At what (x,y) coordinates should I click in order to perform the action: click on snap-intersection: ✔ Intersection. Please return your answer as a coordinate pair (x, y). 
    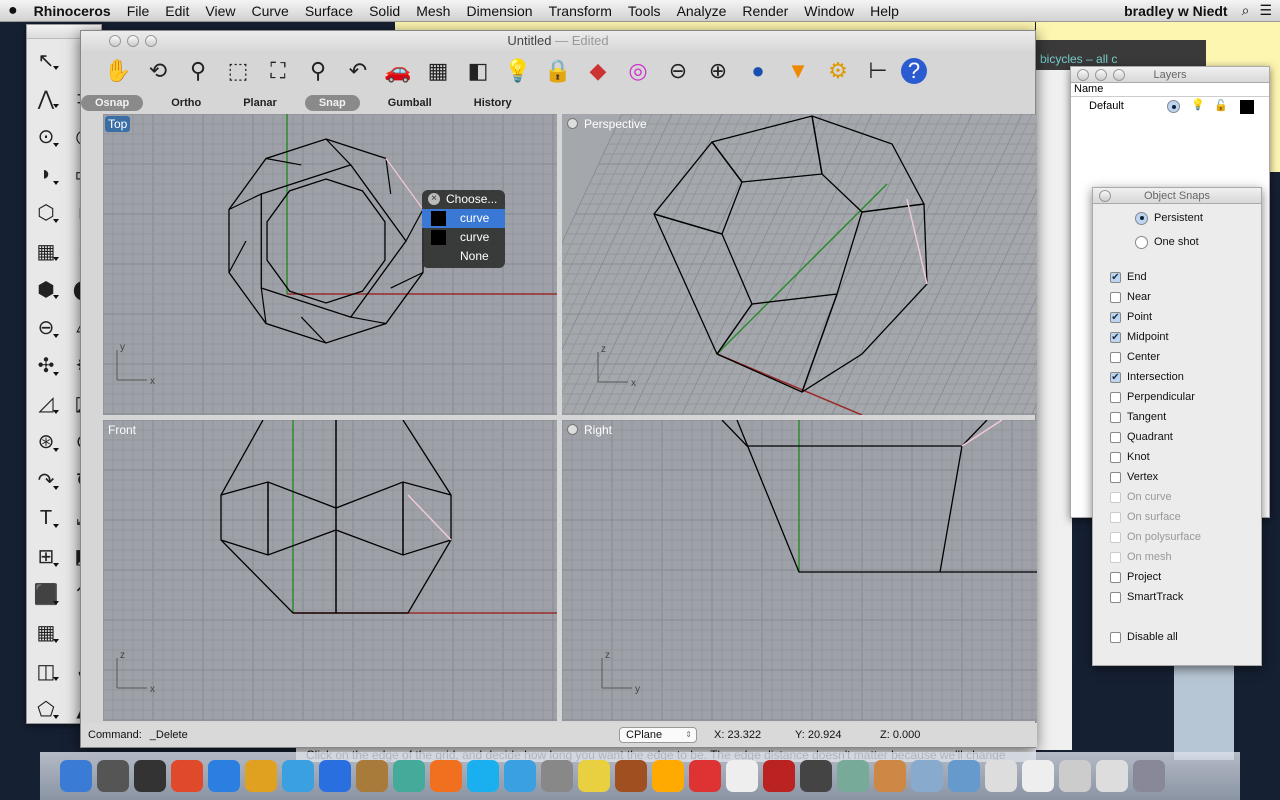
    Looking at the image, I should click on (1147, 377).